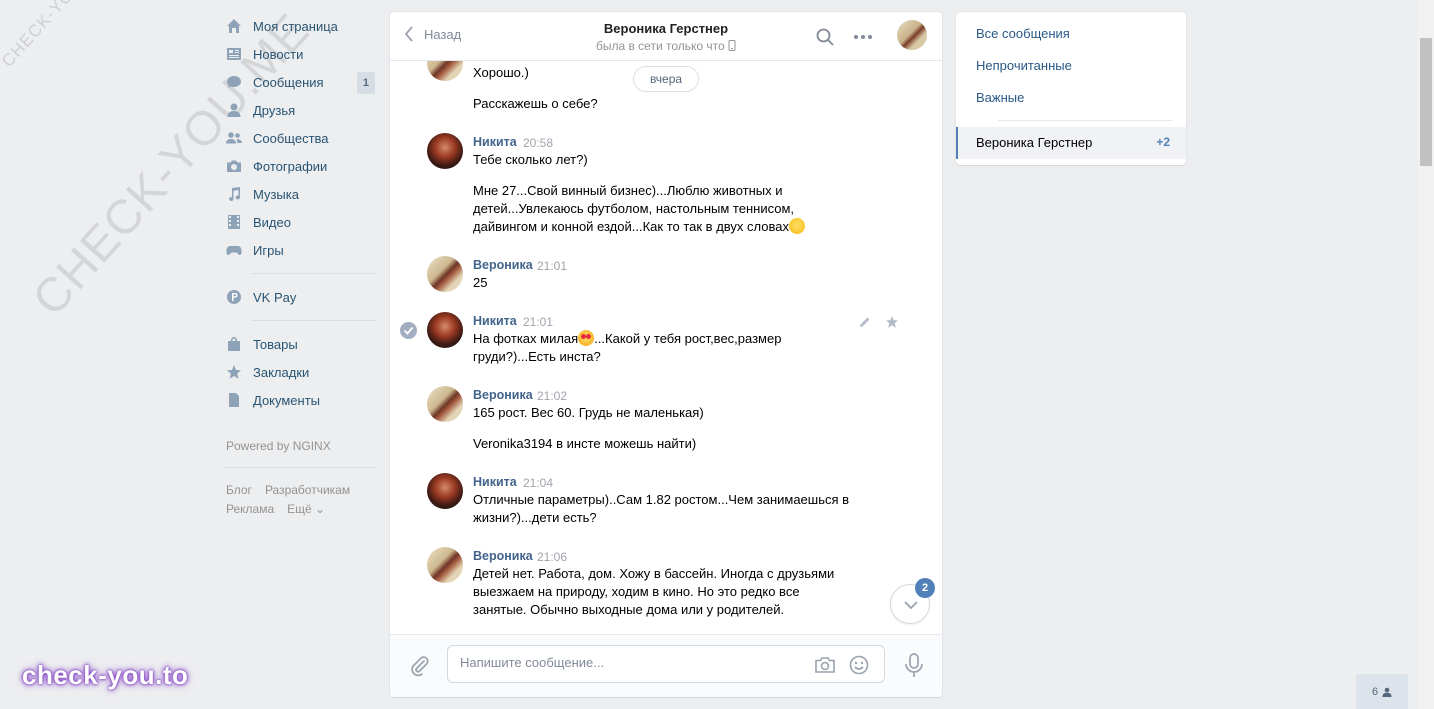 This screenshot has height=709, width=1434. Describe the element at coordinates (630, 662) in the screenshot. I see `message-input` at that location.